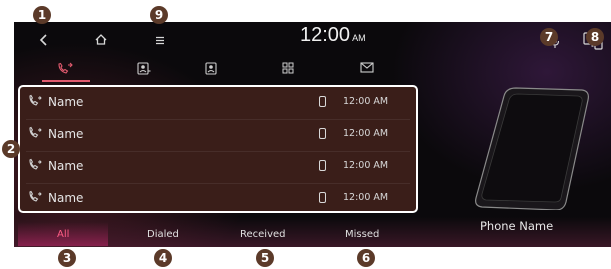 The width and height of the screenshot is (611, 269). I want to click on filter-dialed-button: Dialed, so click(163, 234).